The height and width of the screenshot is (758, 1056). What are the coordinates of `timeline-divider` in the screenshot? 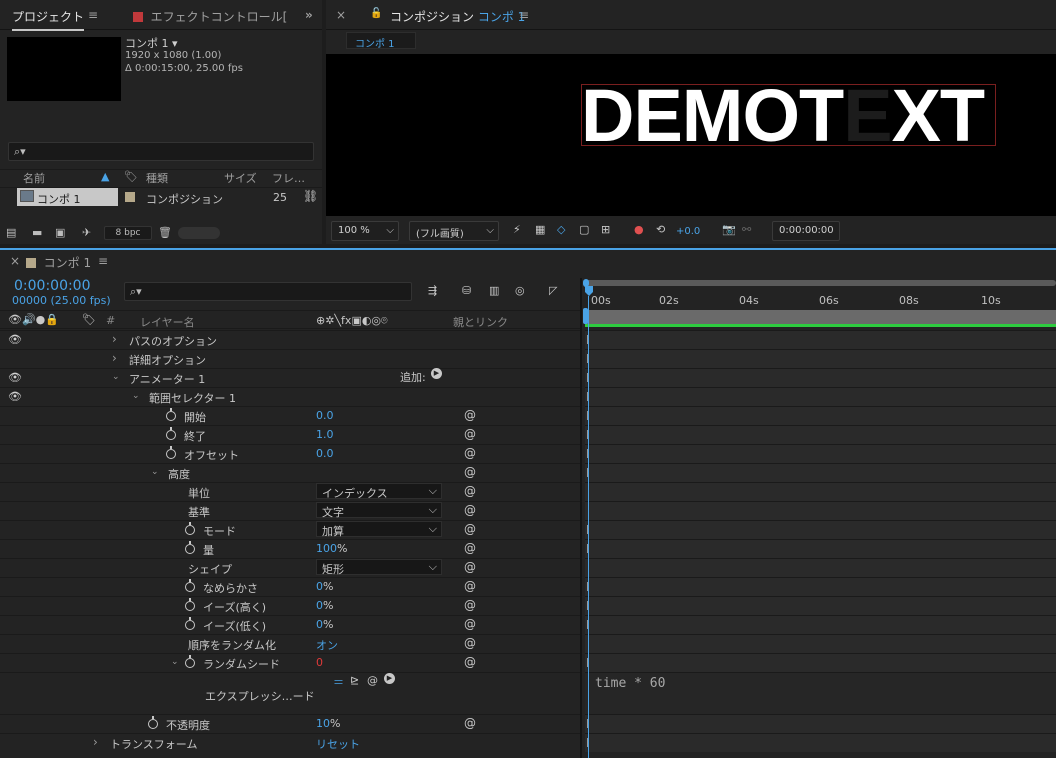 It's located at (581, 518).